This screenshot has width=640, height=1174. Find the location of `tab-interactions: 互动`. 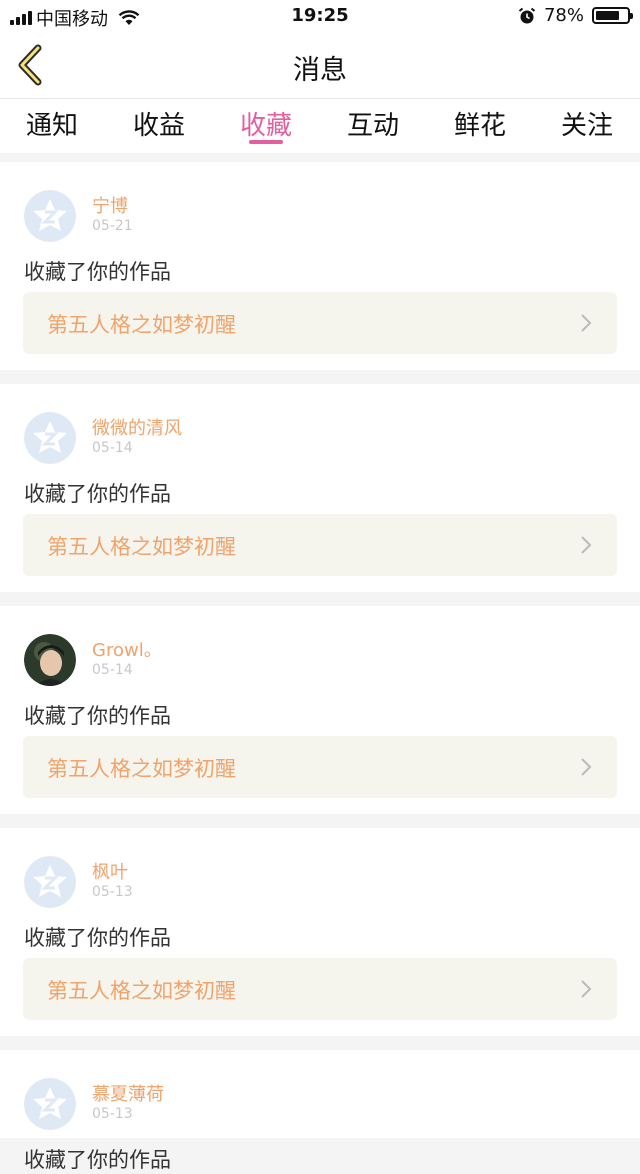

tab-interactions: 互动 is located at coordinates (373, 123).